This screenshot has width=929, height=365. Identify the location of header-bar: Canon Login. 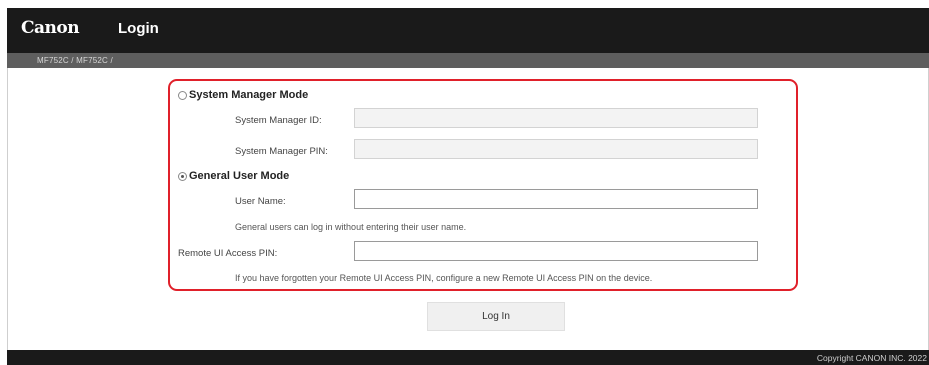
(468, 30).